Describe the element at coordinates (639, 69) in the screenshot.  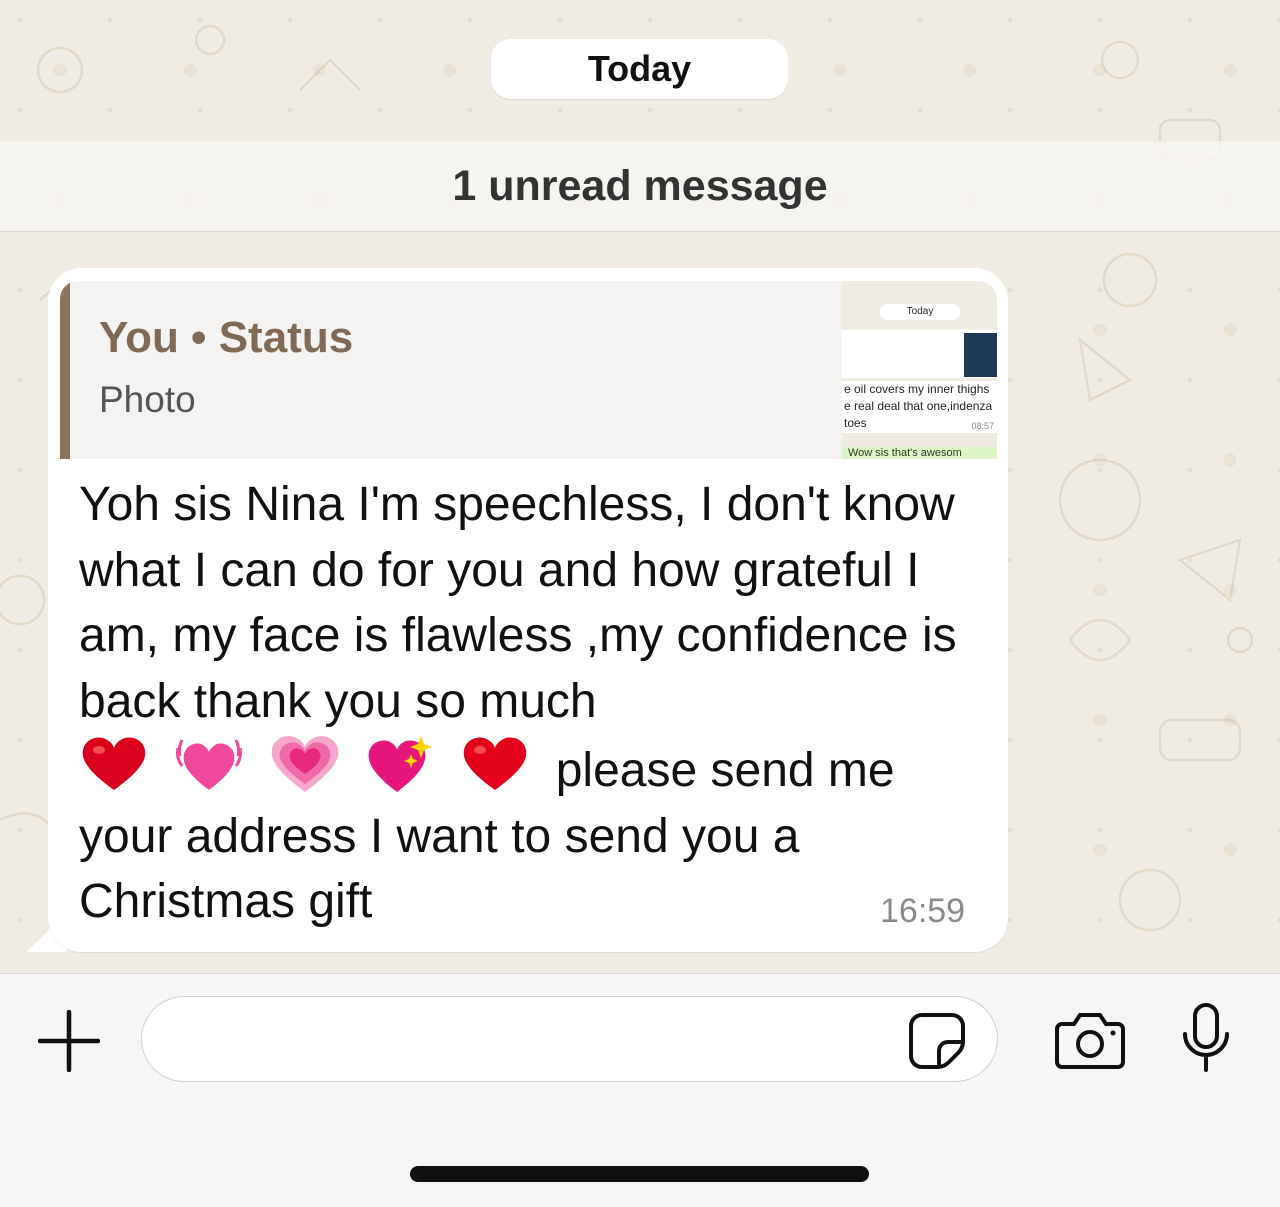
I see `date-separator: Today` at that location.